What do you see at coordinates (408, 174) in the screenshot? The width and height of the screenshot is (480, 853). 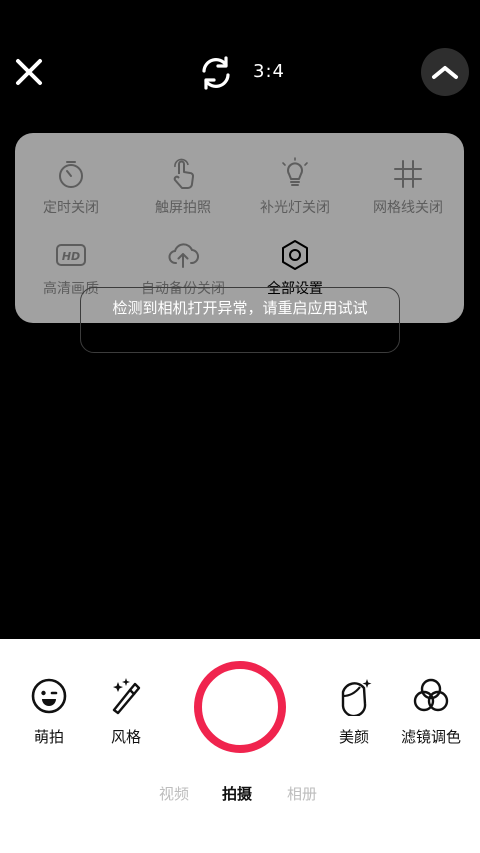 I see `grid-icon` at bounding box center [408, 174].